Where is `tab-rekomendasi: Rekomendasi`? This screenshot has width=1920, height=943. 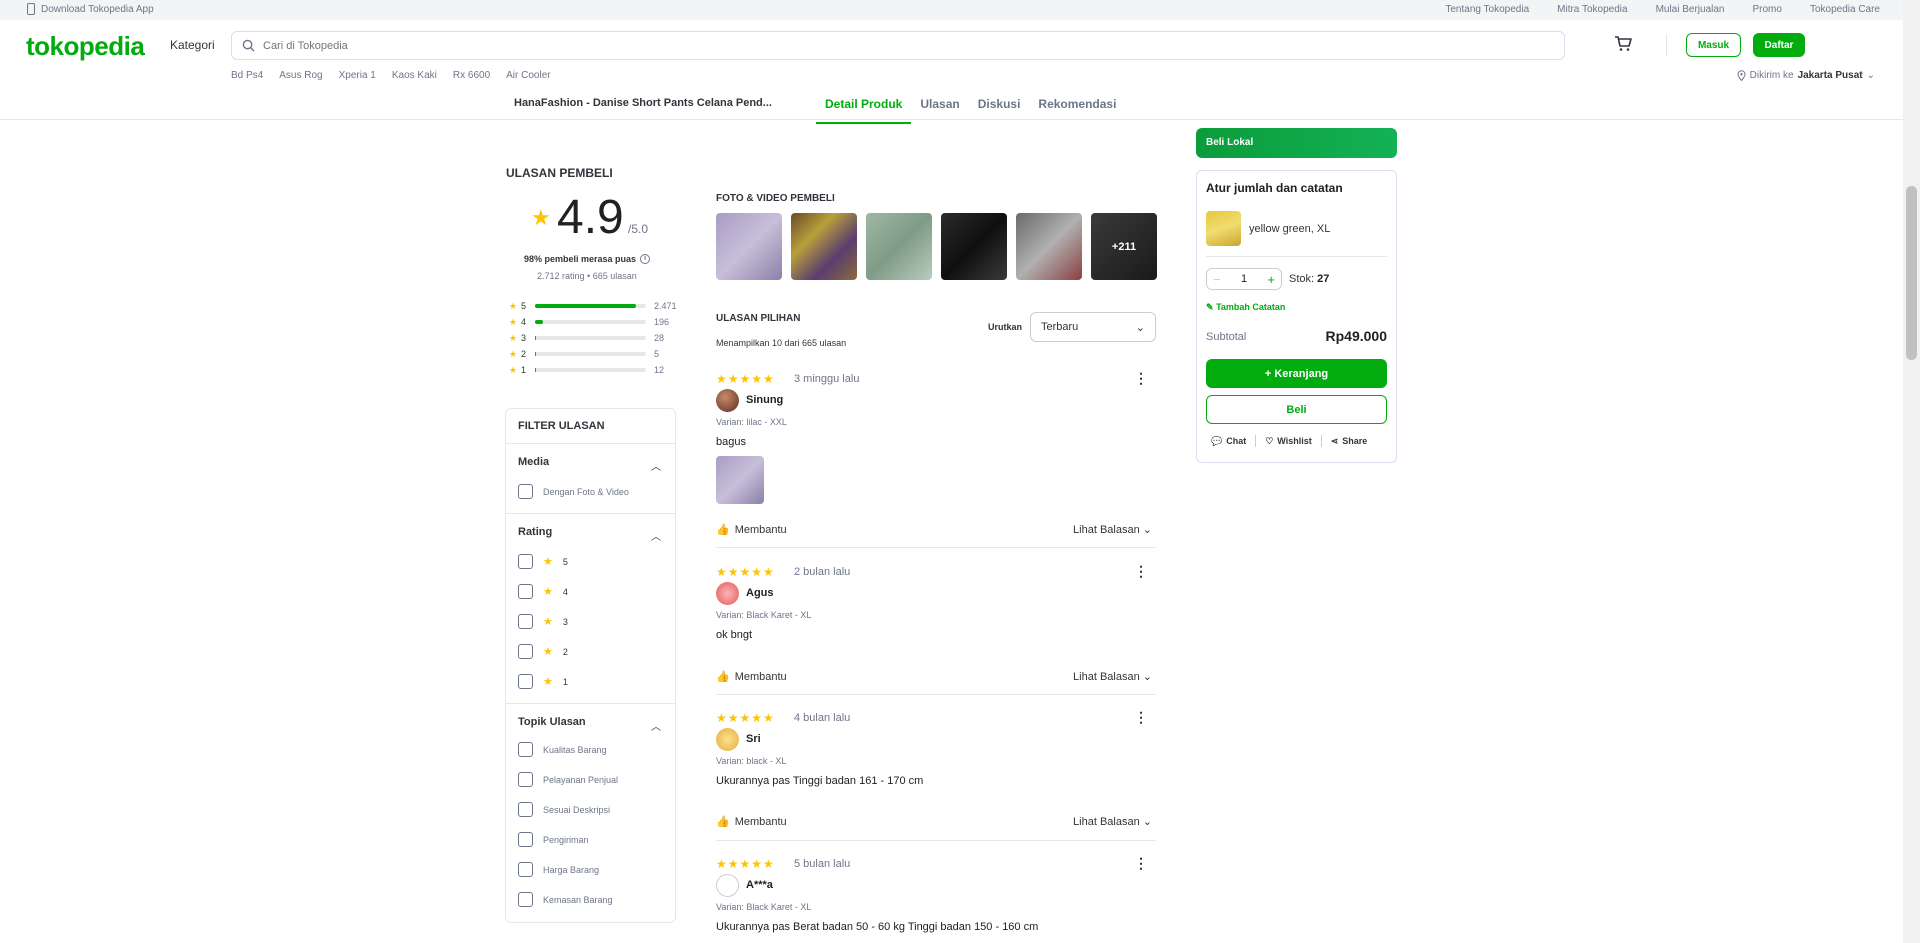
tab-rekomendasi: Rekomendasi is located at coordinates (1077, 107).